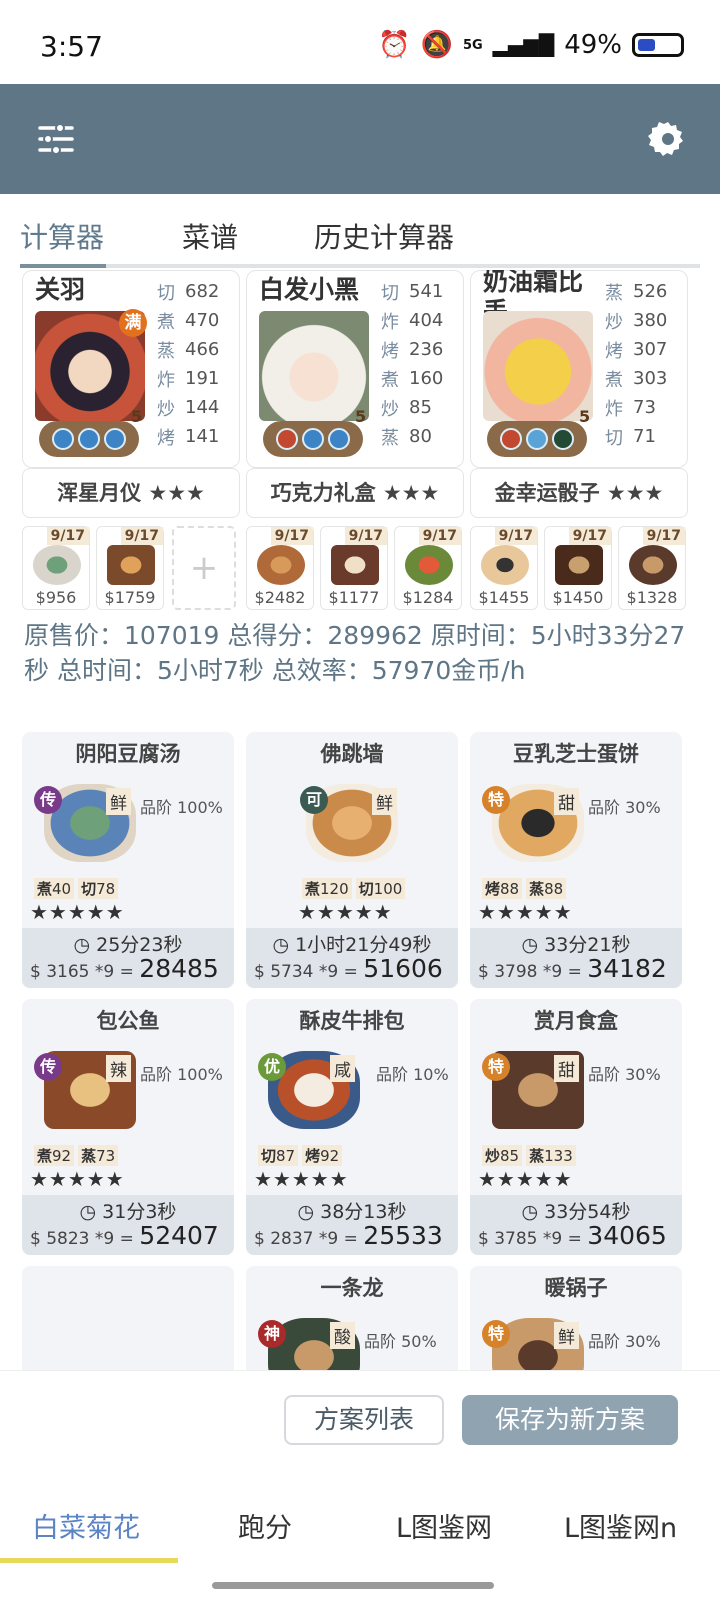 This screenshot has height=1600, width=720. I want to click on nav-item-score: 跑分, so click(265, 1525).